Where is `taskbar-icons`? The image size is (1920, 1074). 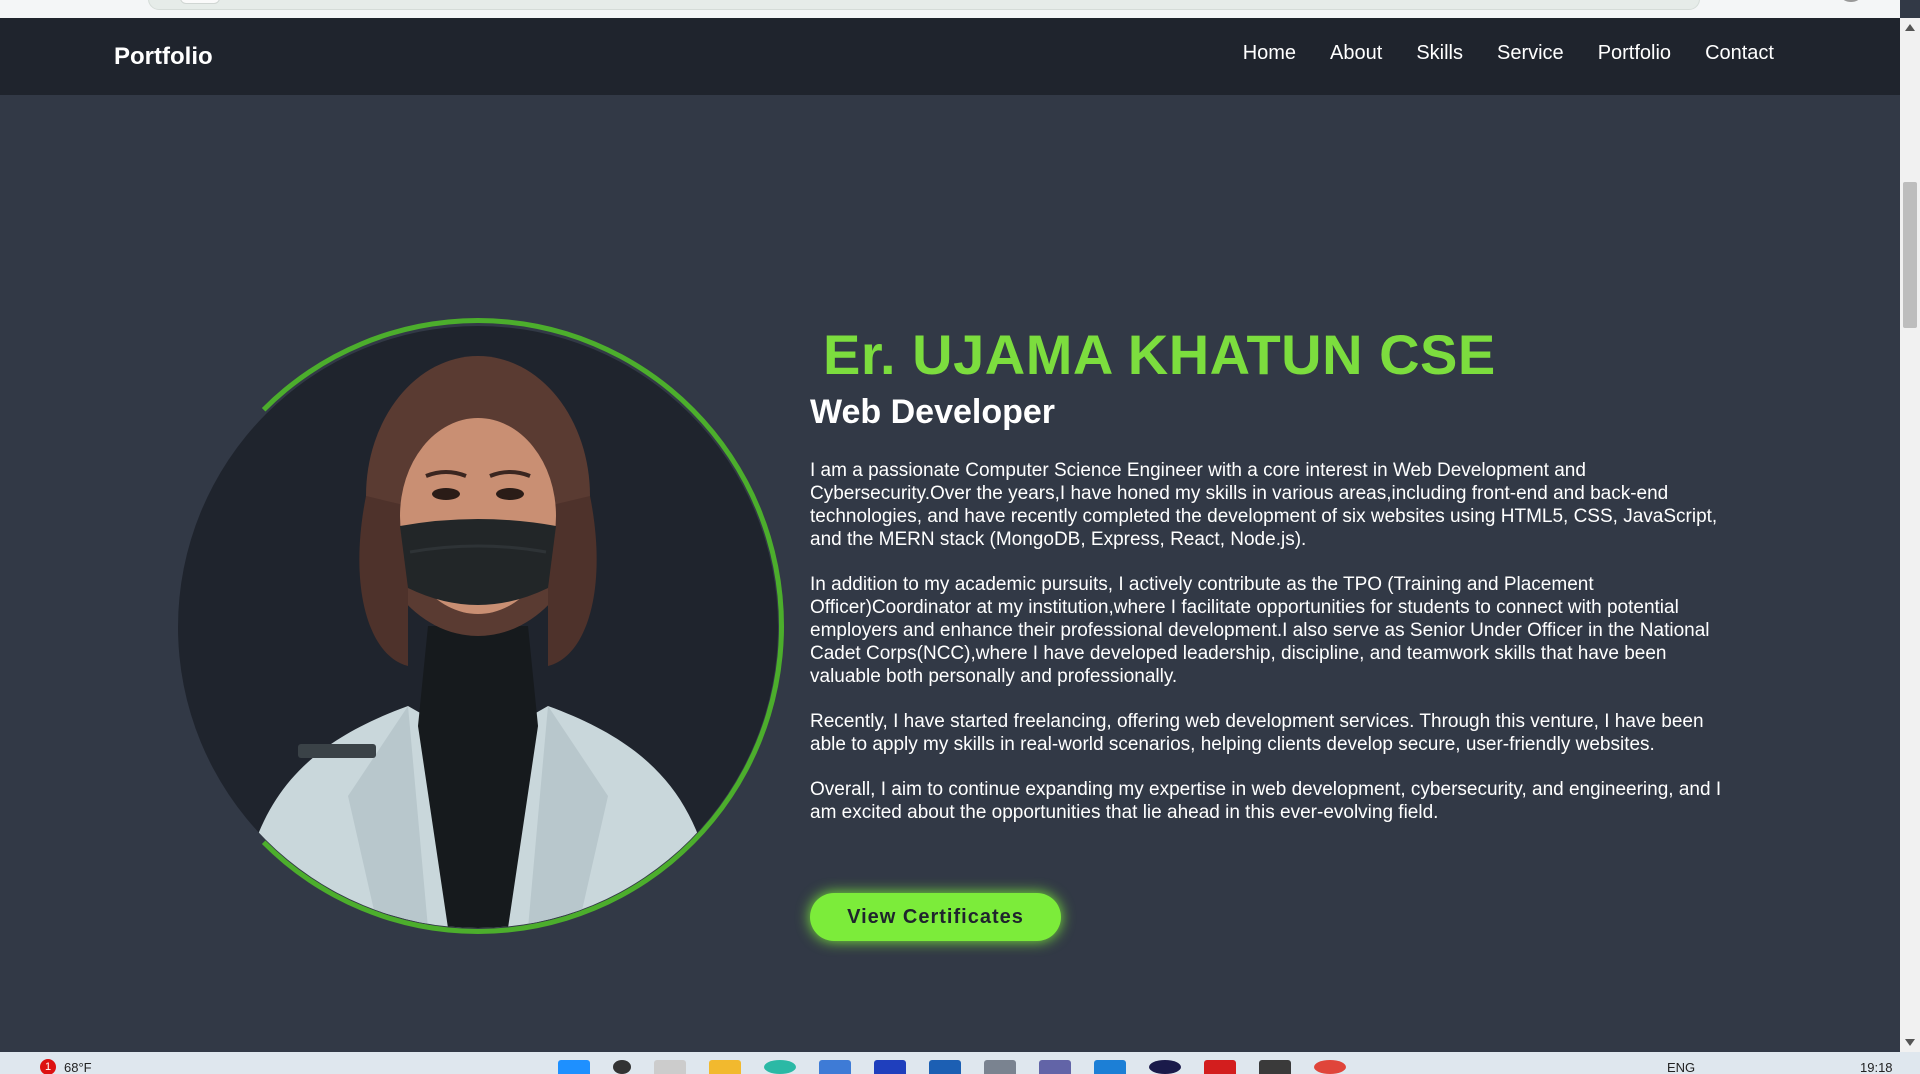 taskbar-icons is located at coordinates (952, 1067).